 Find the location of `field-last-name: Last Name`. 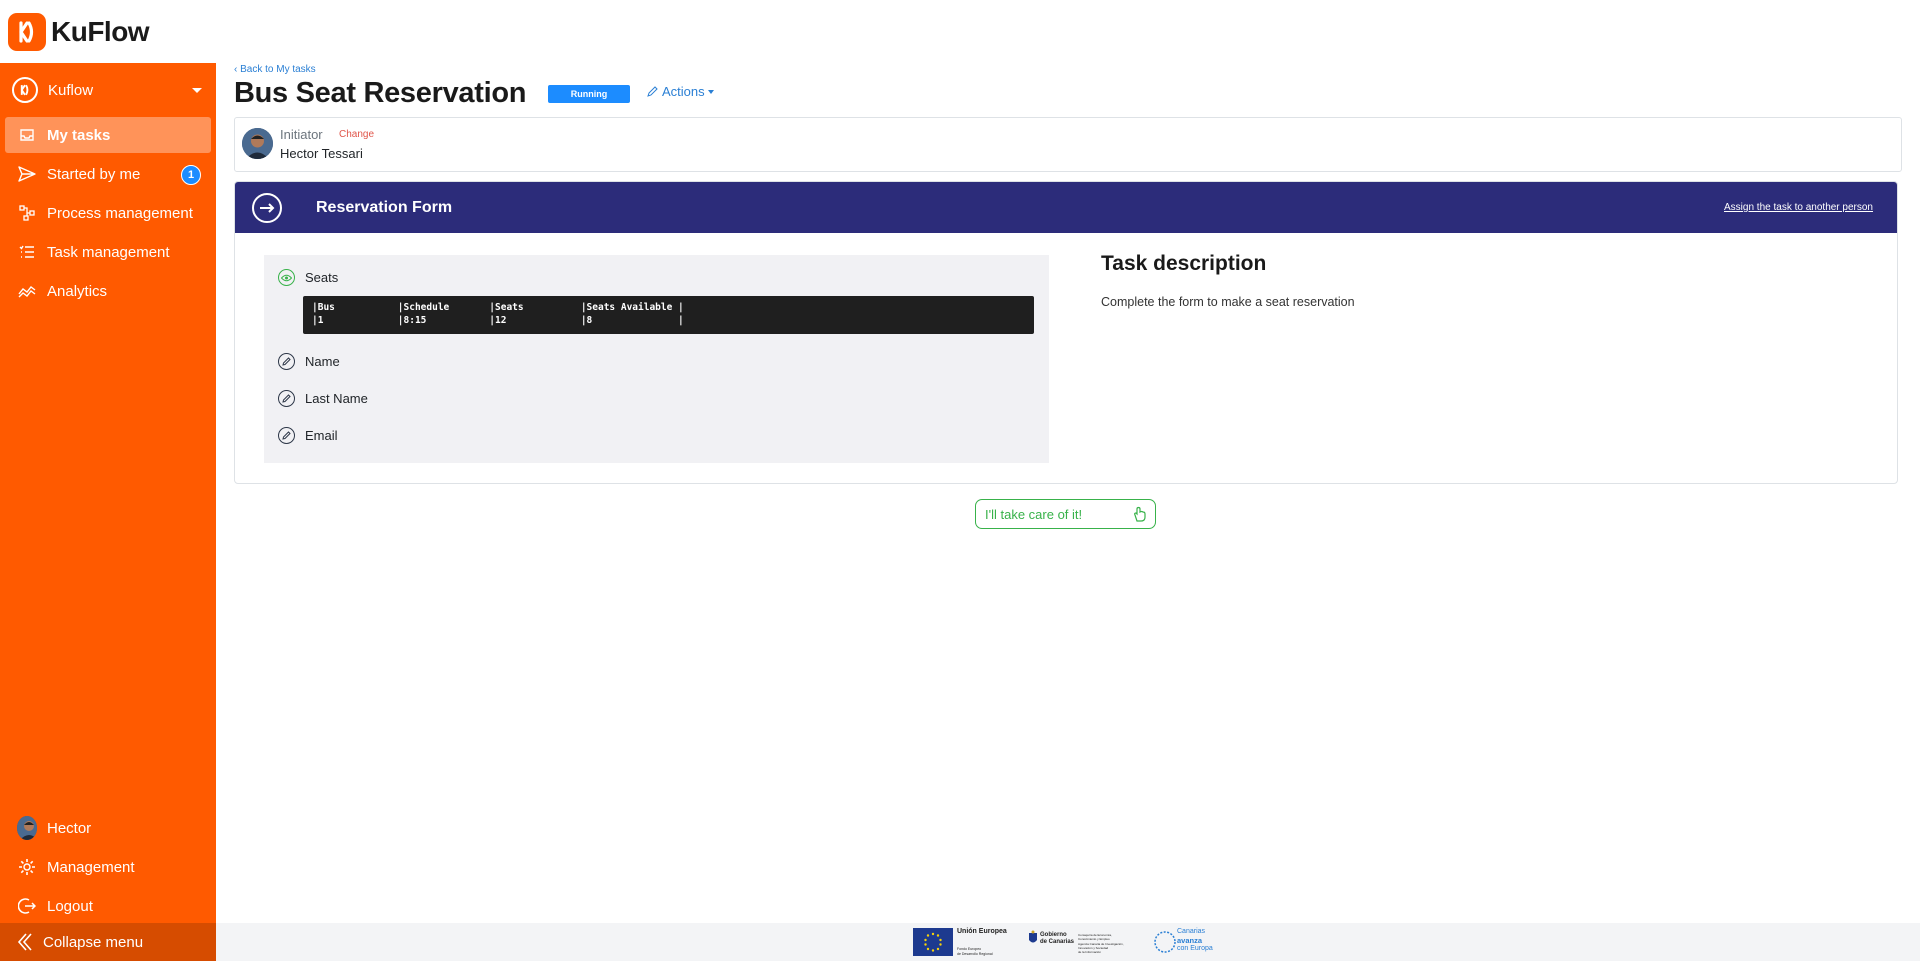

field-last-name: Last Name is located at coordinates (323, 398).